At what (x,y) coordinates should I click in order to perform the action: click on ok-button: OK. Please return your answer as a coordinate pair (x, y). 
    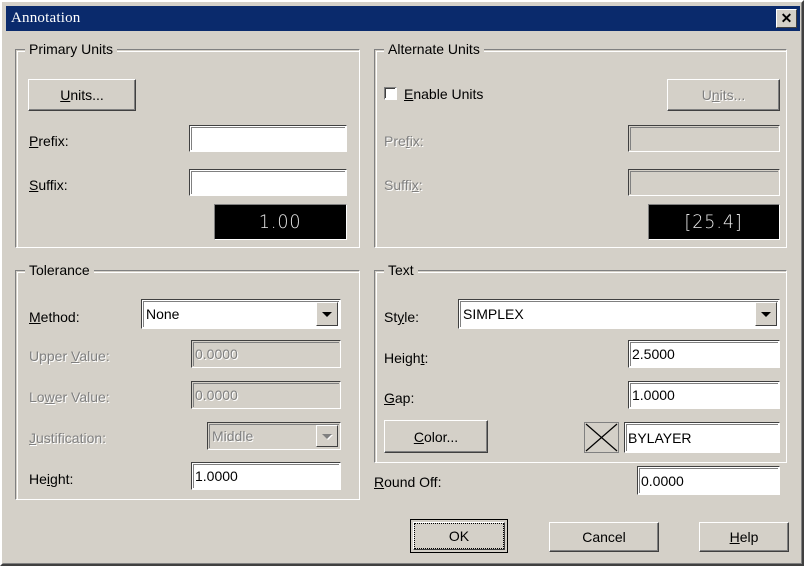
    Looking at the image, I should click on (459, 536).